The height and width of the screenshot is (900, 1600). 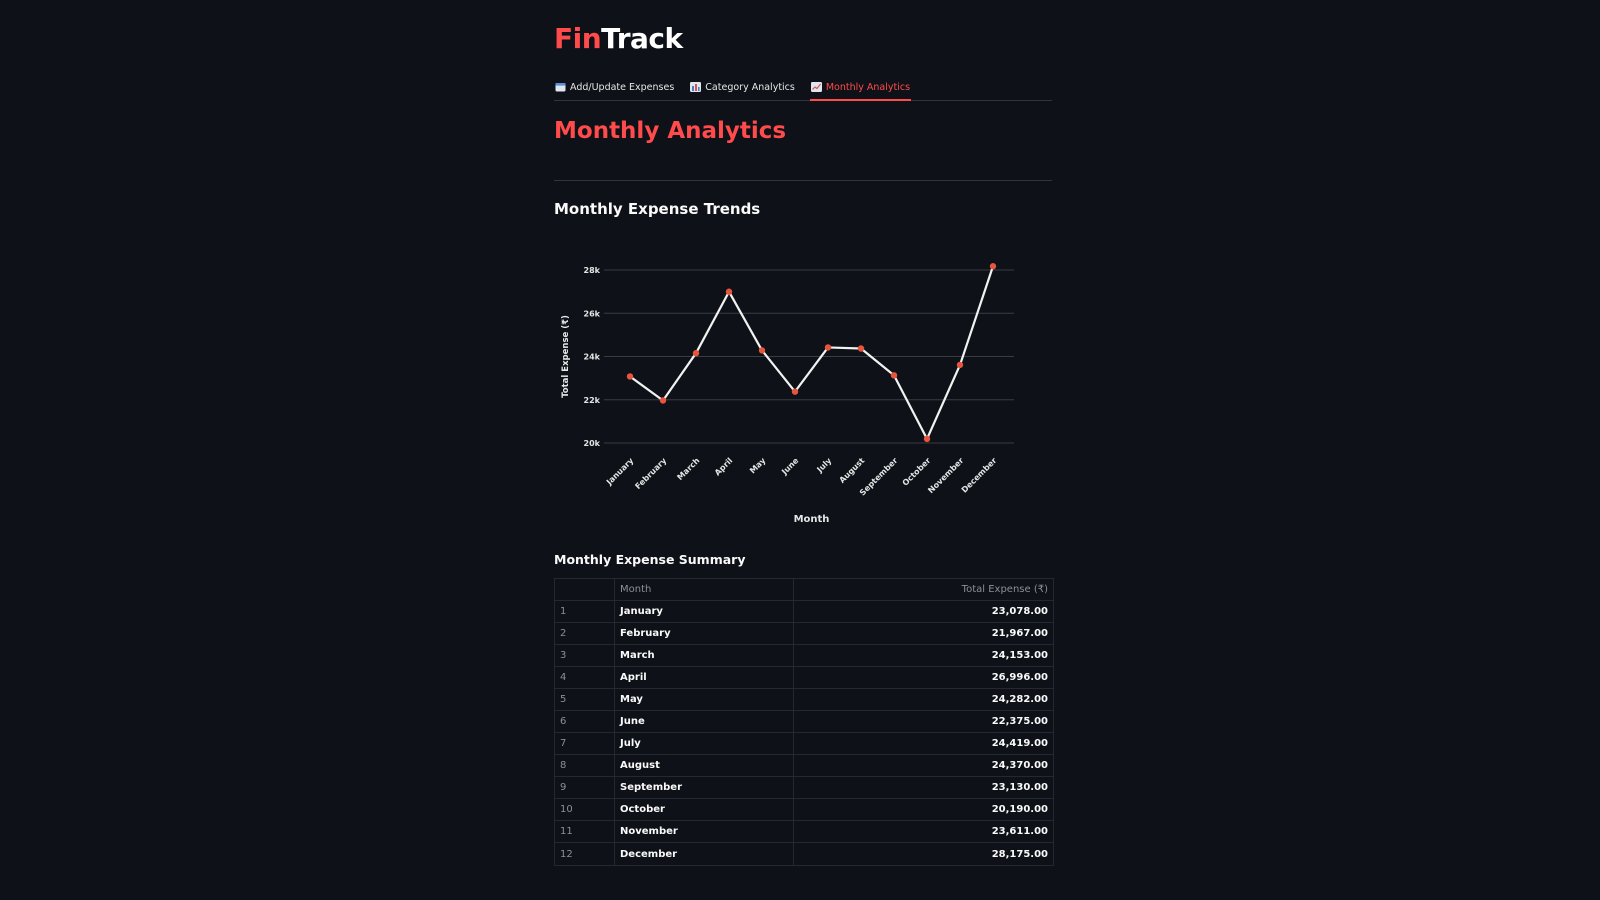 I want to click on x-tick-label: August, so click(x=851, y=470).